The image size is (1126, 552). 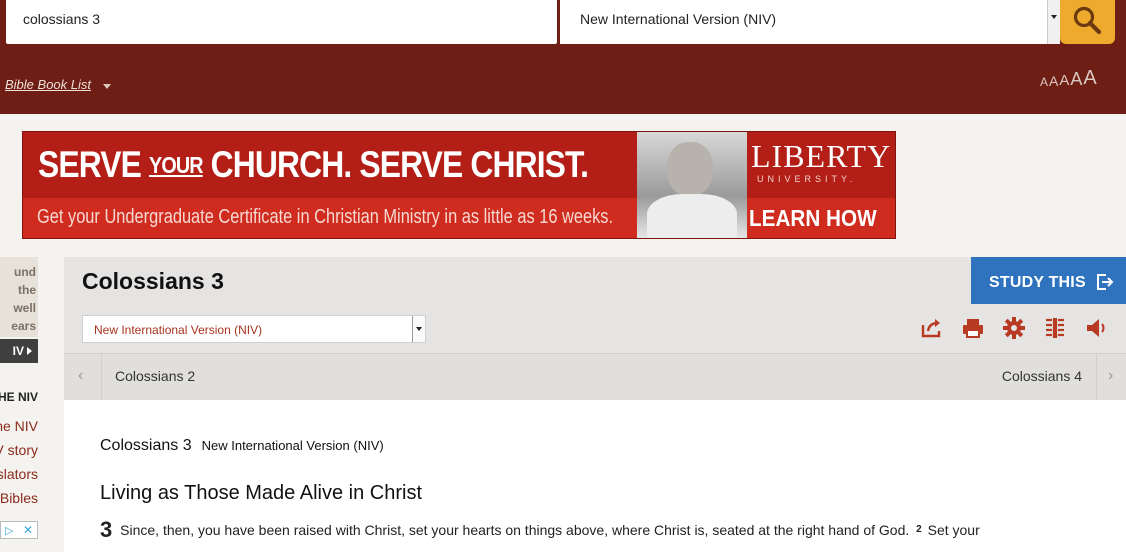 What do you see at coordinates (155, 376) in the screenshot?
I see `prev-chapter-link: Colossians 2` at bounding box center [155, 376].